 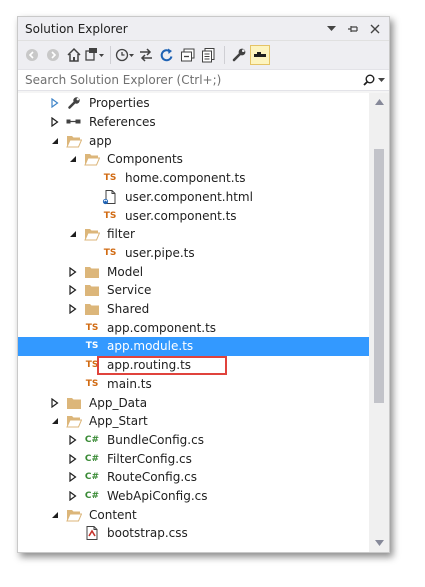 I want to click on tree-item: C# BundleConfig.cs, so click(x=193, y=440).